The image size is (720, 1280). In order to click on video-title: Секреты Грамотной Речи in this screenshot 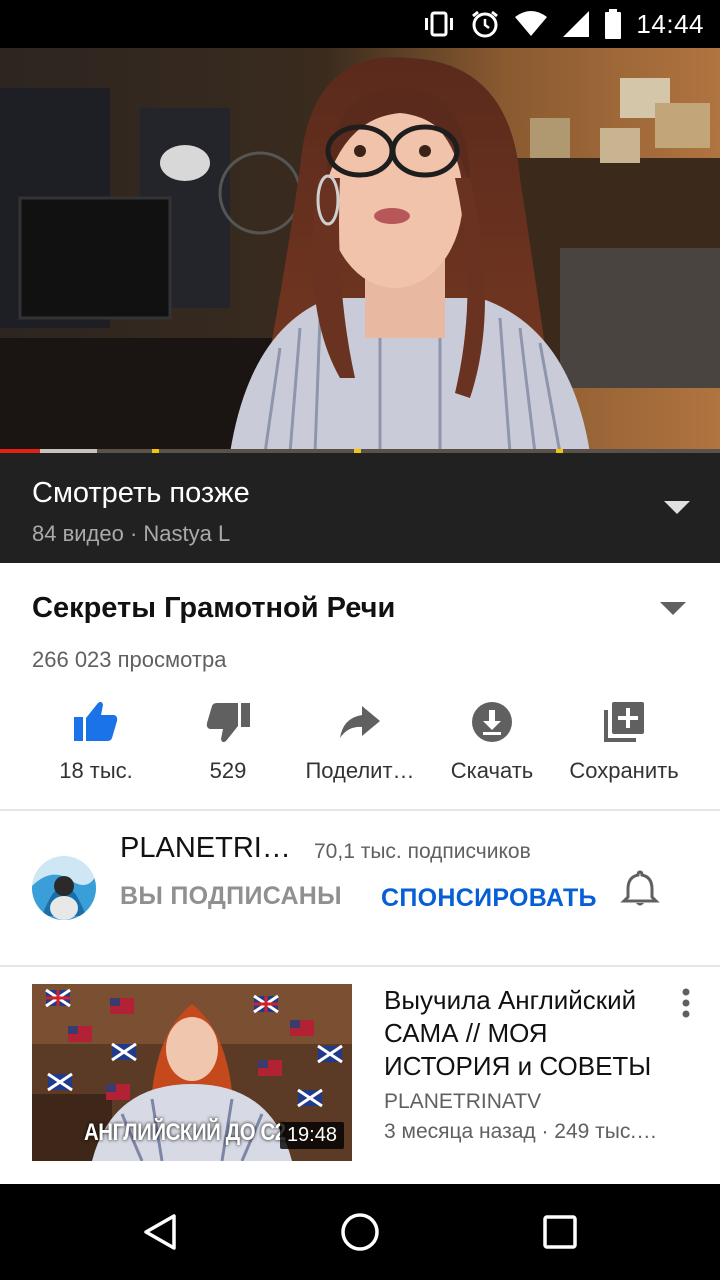, I will do `click(213, 608)`.